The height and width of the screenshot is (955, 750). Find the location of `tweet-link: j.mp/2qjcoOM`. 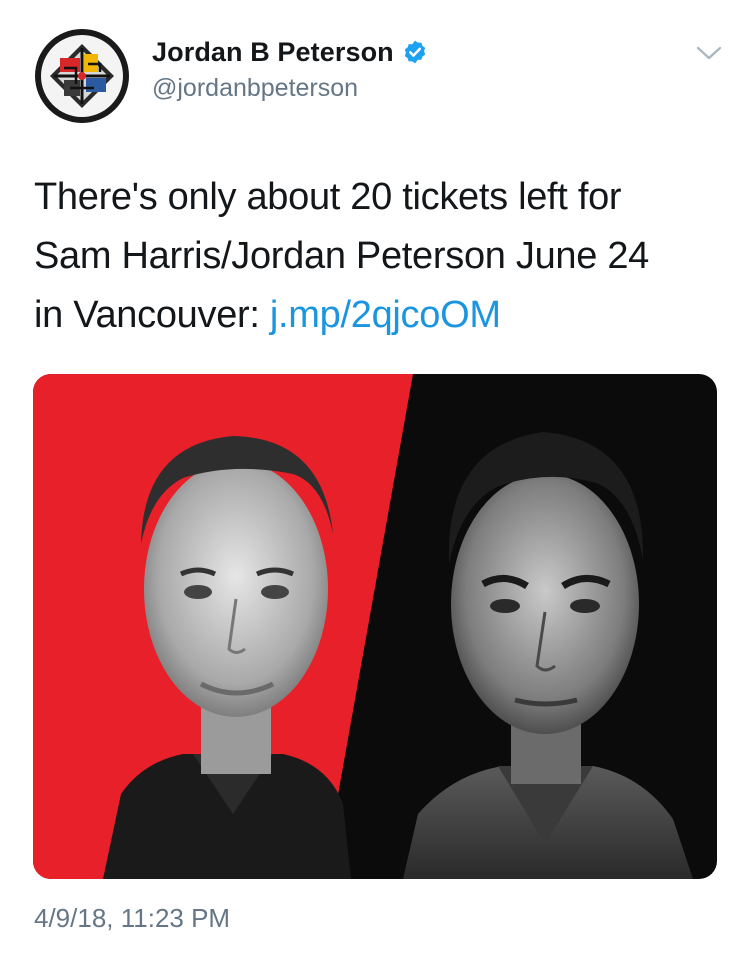

tweet-link: j.mp/2qjcoOM is located at coordinates (385, 315).